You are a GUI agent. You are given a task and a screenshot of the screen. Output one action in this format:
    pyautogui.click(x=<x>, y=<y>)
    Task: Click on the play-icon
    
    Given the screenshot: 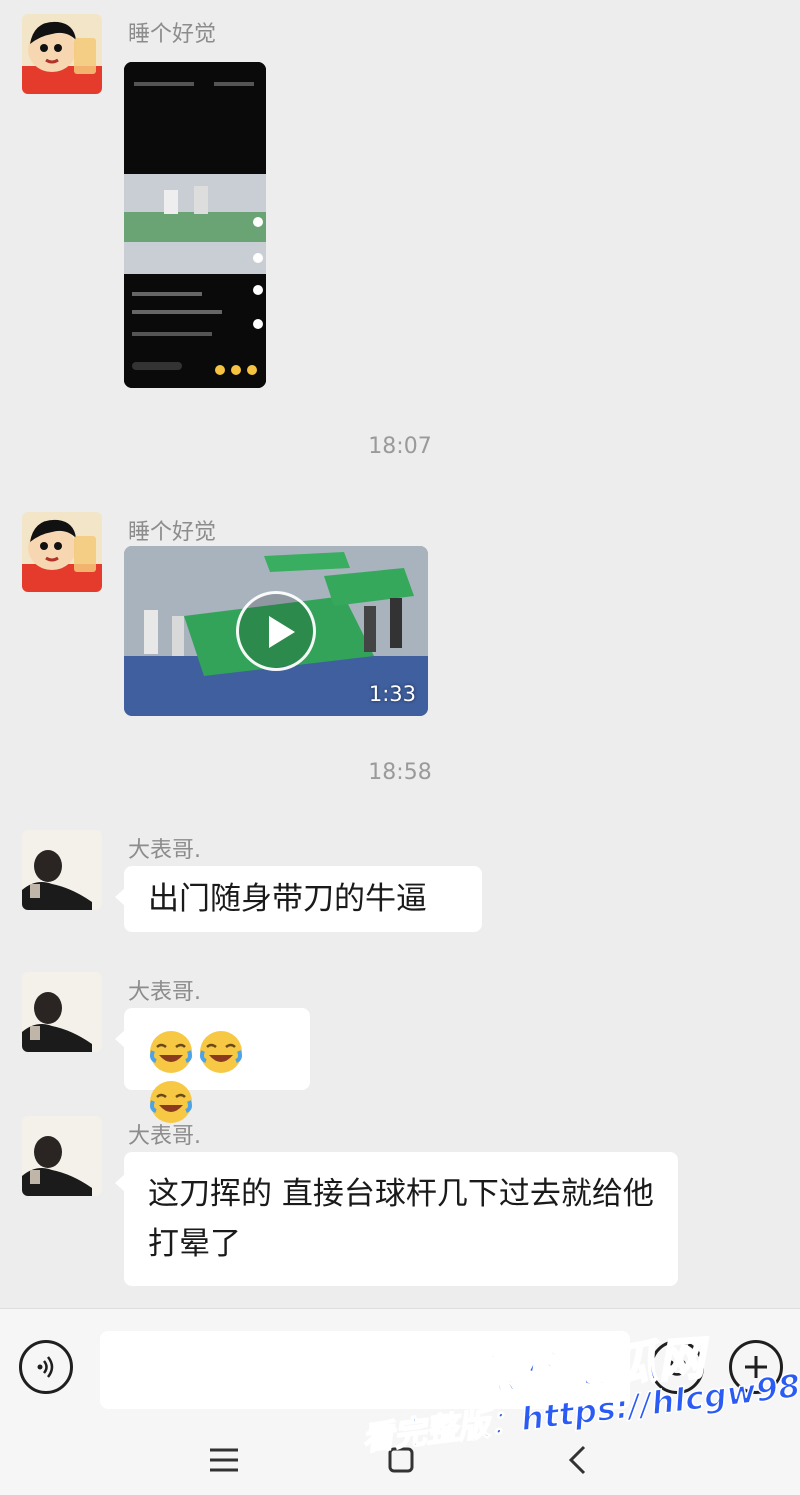 What is the action you would take?
    pyautogui.click(x=276, y=631)
    